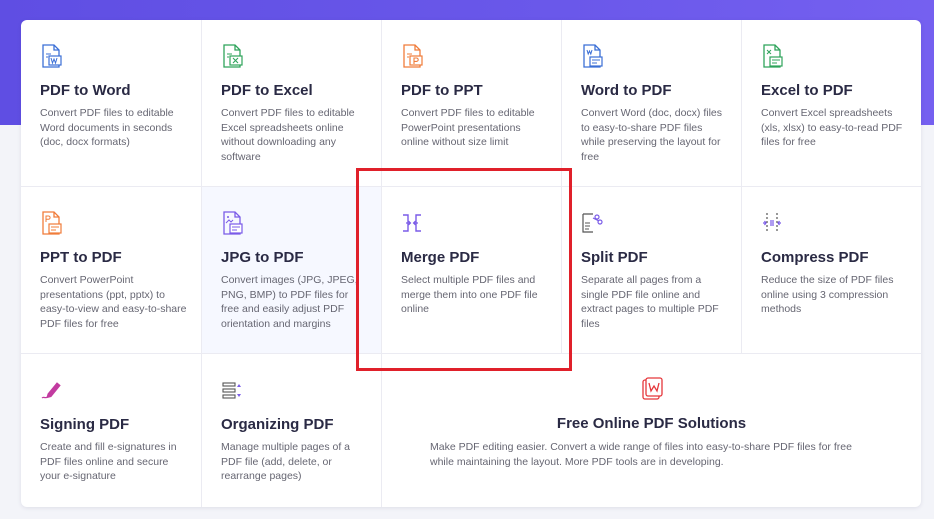 This screenshot has height=519, width=934. What do you see at coordinates (651, 423) in the screenshot?
I see `solutions-title: Free Online PDF Solutions` at bounding box center [651, 423].